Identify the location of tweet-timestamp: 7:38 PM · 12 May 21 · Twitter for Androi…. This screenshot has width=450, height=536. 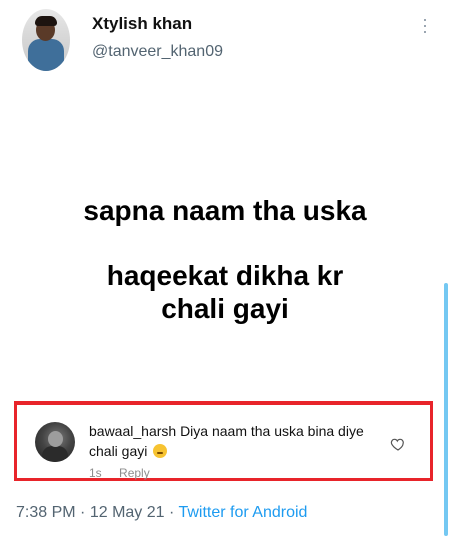
(161, 513).